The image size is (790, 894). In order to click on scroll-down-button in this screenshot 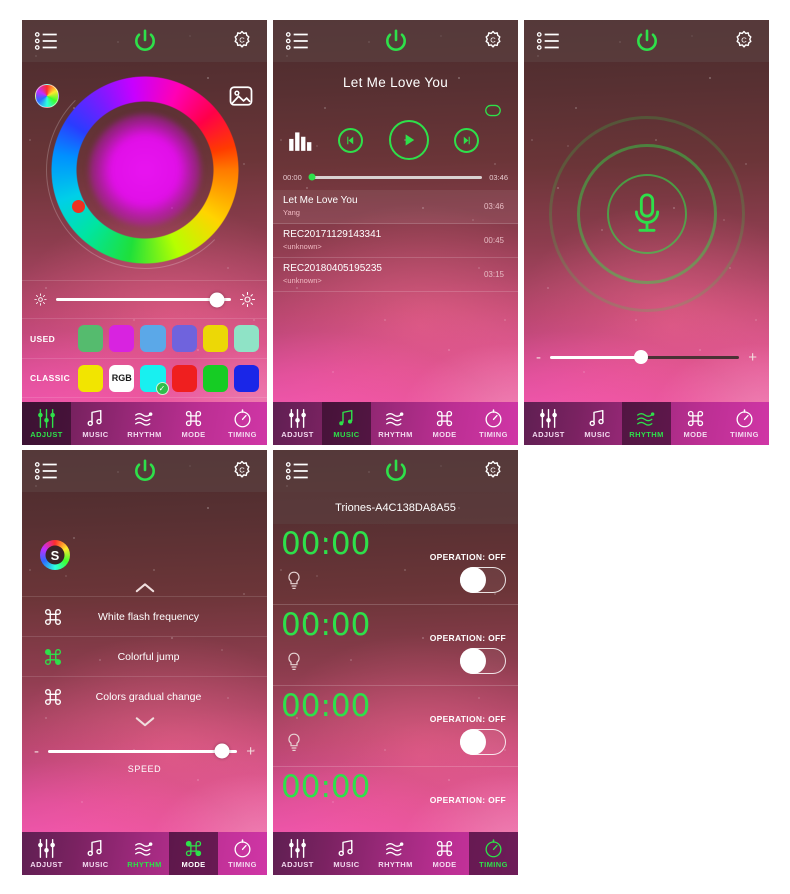, I will do `click(144, 721)`.